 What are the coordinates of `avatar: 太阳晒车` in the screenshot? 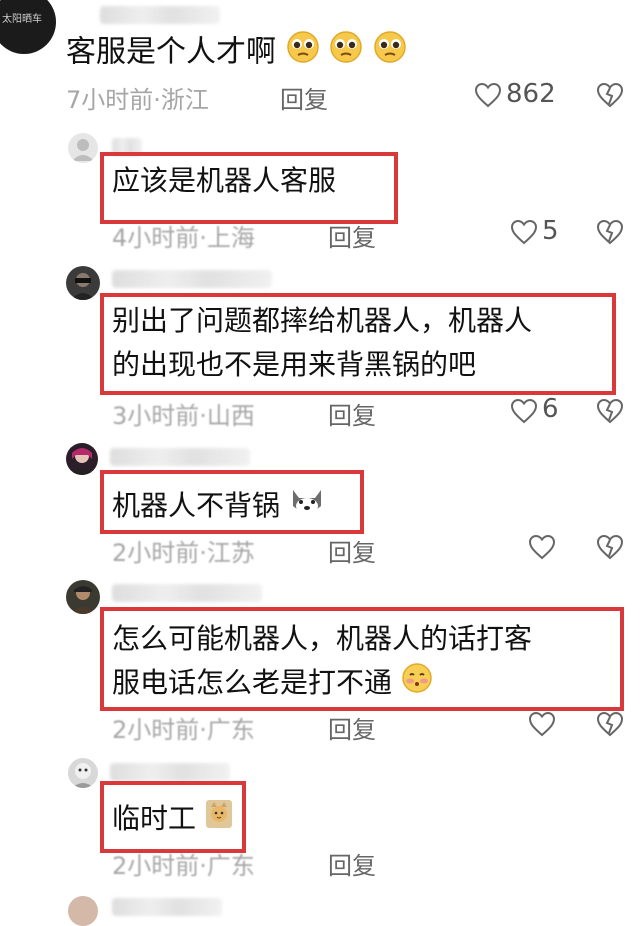 It's located at (28, 27).